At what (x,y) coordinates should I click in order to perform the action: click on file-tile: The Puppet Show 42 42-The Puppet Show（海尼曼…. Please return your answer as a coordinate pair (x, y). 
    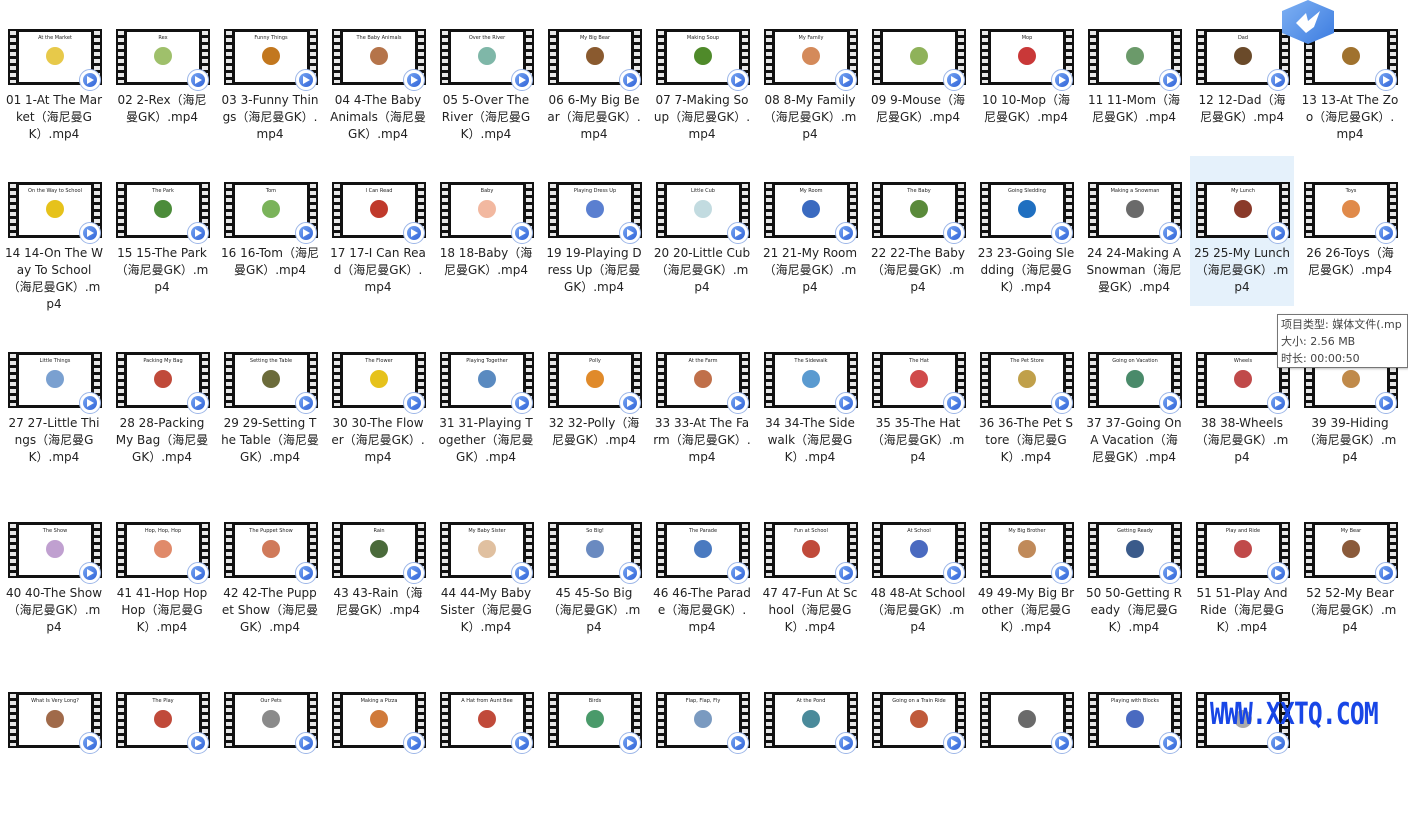
    Looking at the image, I should click on (270, 571).